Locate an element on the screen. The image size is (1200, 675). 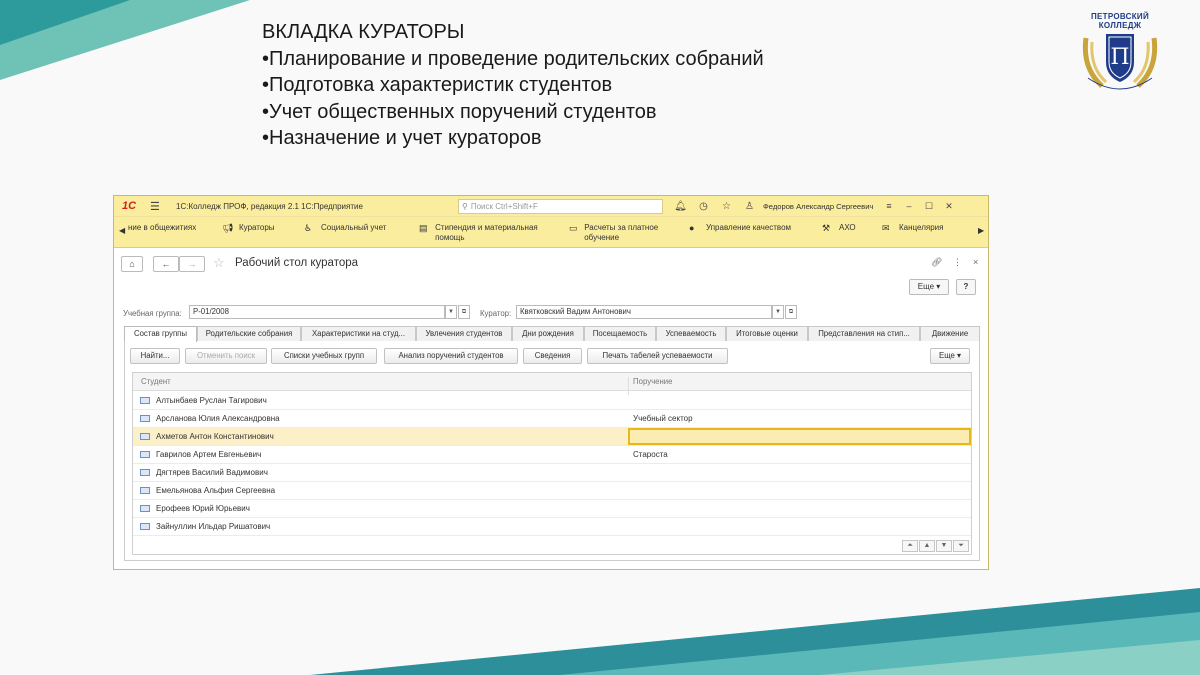
student-name: Ахметов Антон Константинович is located at coordinates (215, 436).